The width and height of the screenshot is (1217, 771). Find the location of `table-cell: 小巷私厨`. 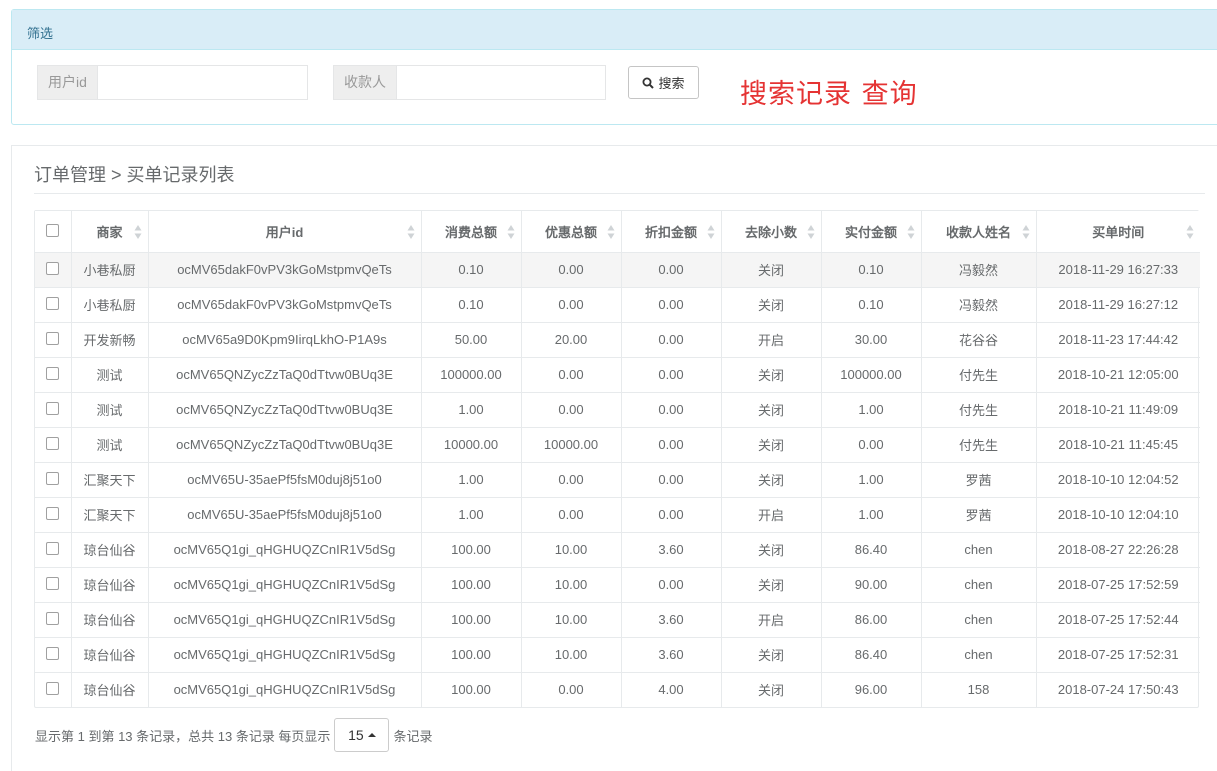

table-cell: 小巷私厨 is located at coordinates (110, 269).